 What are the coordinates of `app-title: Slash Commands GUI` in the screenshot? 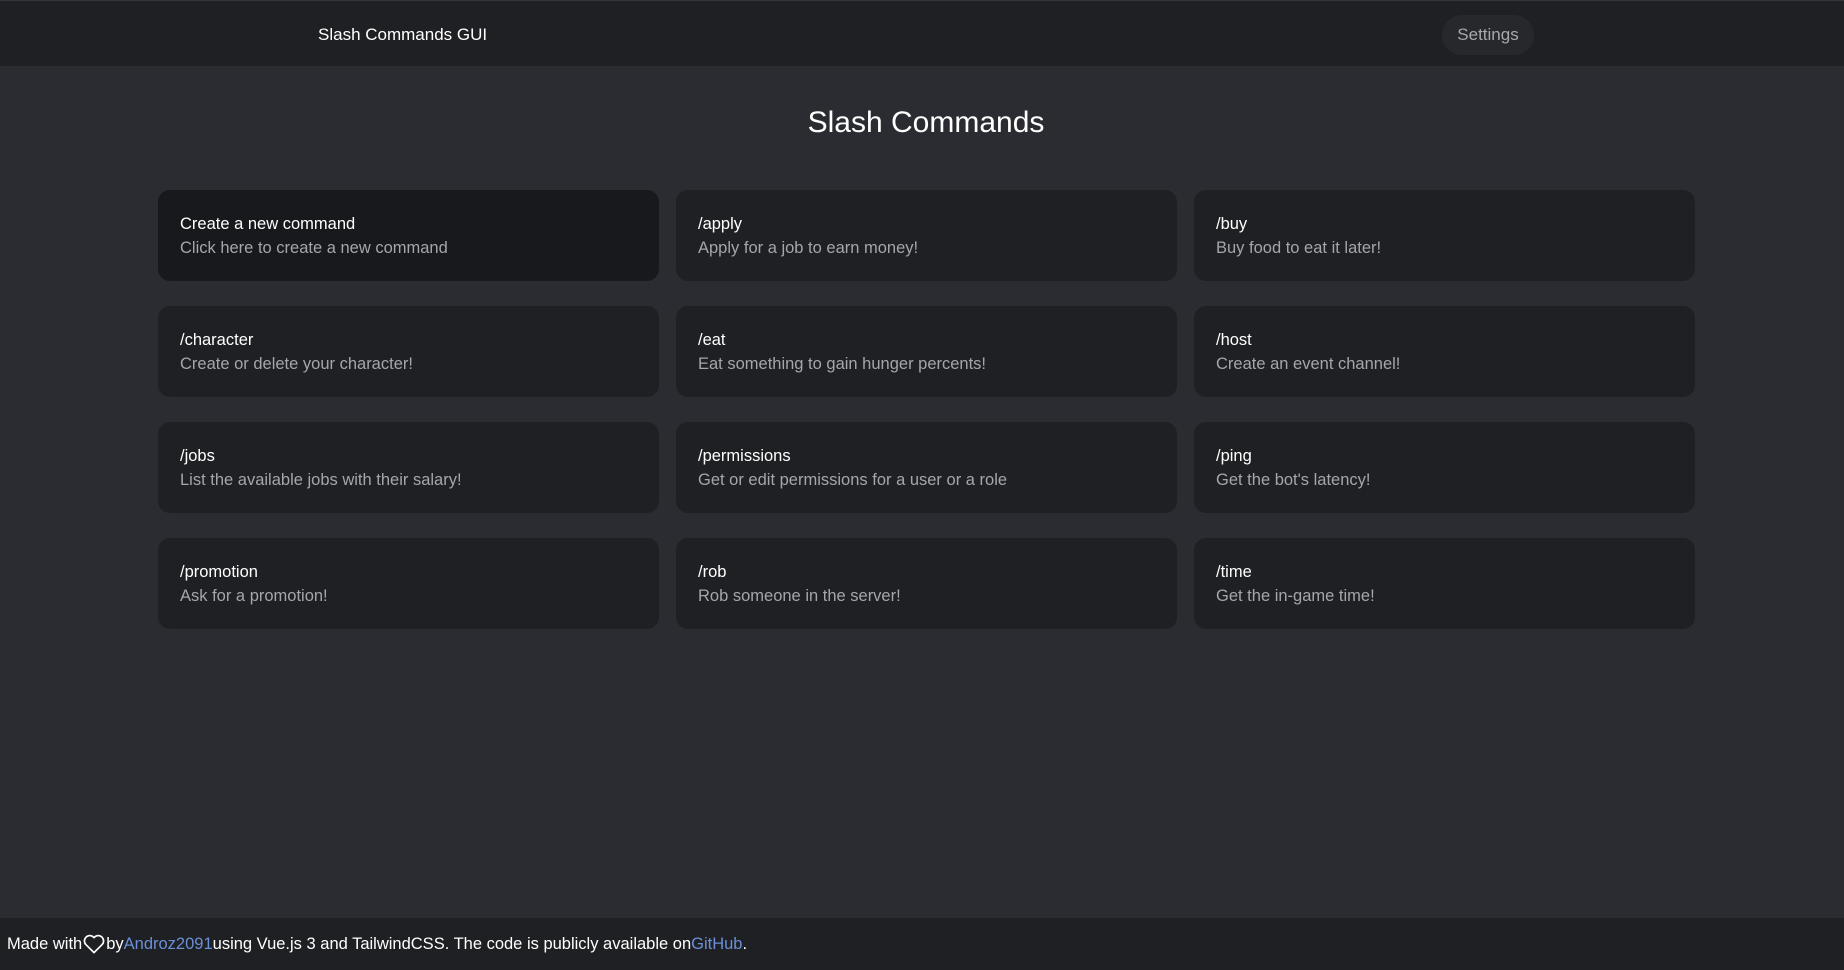 It's located at (402, 35).